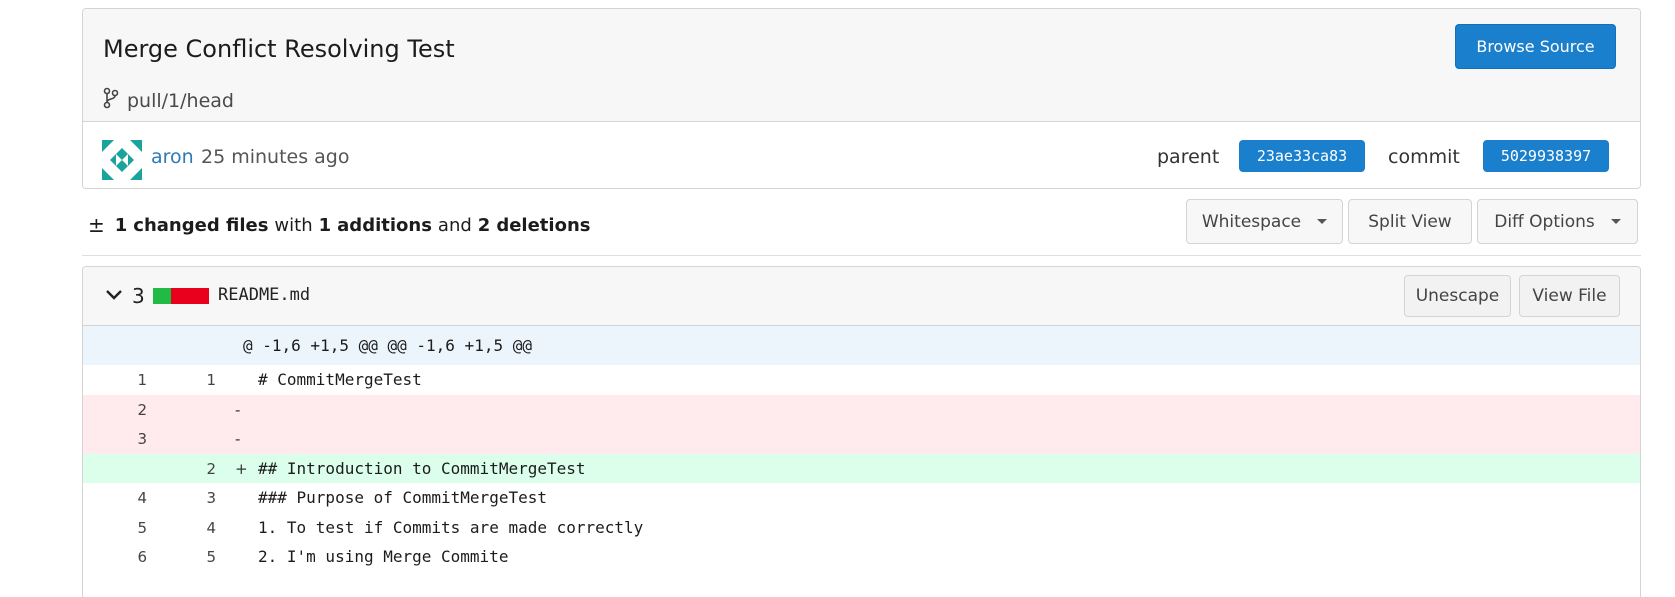 This screenshot has width=1675, height=597. Describe the element at coordinates (383, 556) in the screenshot. I see `code-line: 2. I'm using Merge Commite` at that location.